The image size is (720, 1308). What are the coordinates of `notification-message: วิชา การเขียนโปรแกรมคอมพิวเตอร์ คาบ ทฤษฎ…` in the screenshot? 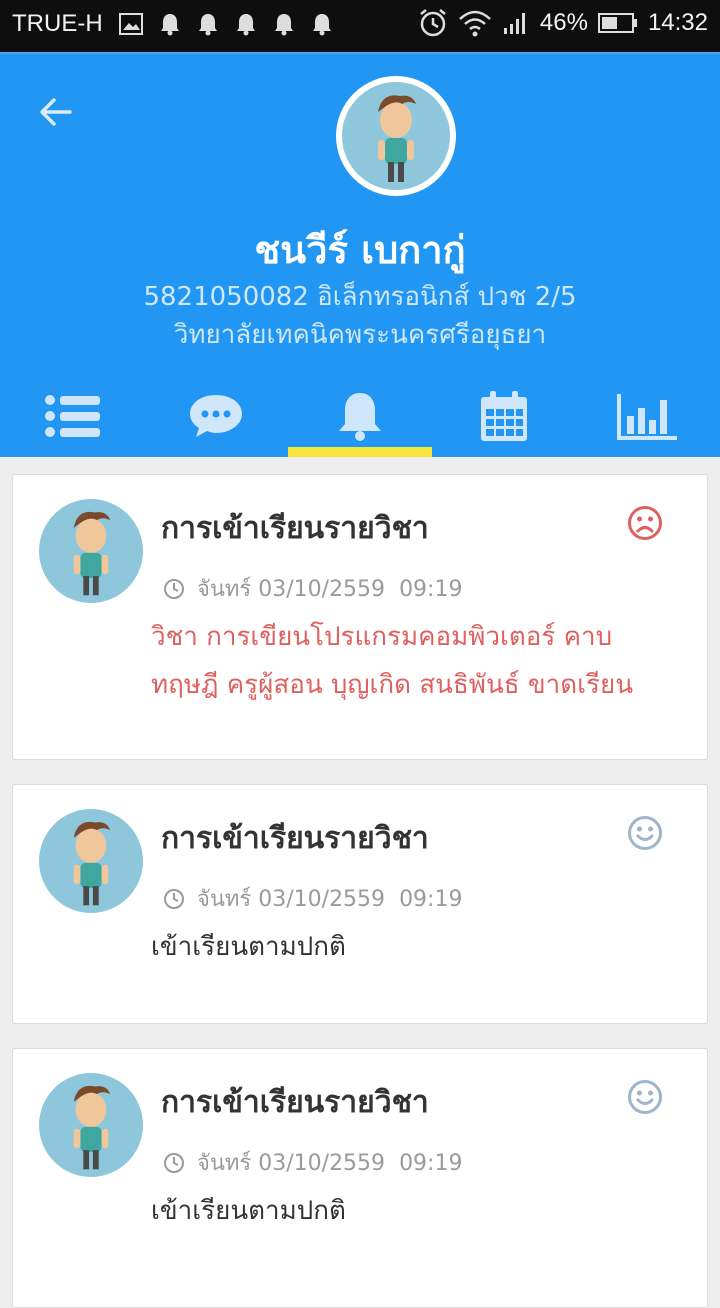 It's located at (417, 661).